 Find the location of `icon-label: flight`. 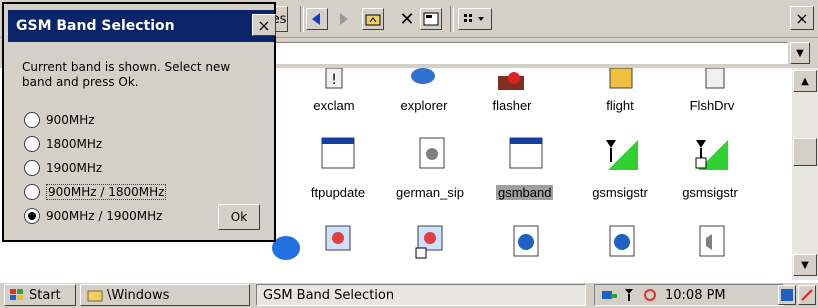

icon-label: flight is located at coordinates (620, 105).